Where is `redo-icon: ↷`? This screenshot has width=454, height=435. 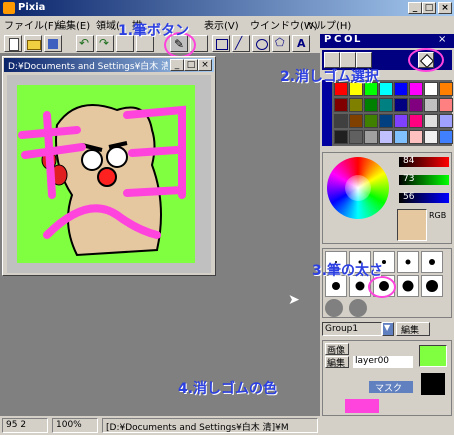 redo-icon: ↷ is located at coordinates (104, 43).